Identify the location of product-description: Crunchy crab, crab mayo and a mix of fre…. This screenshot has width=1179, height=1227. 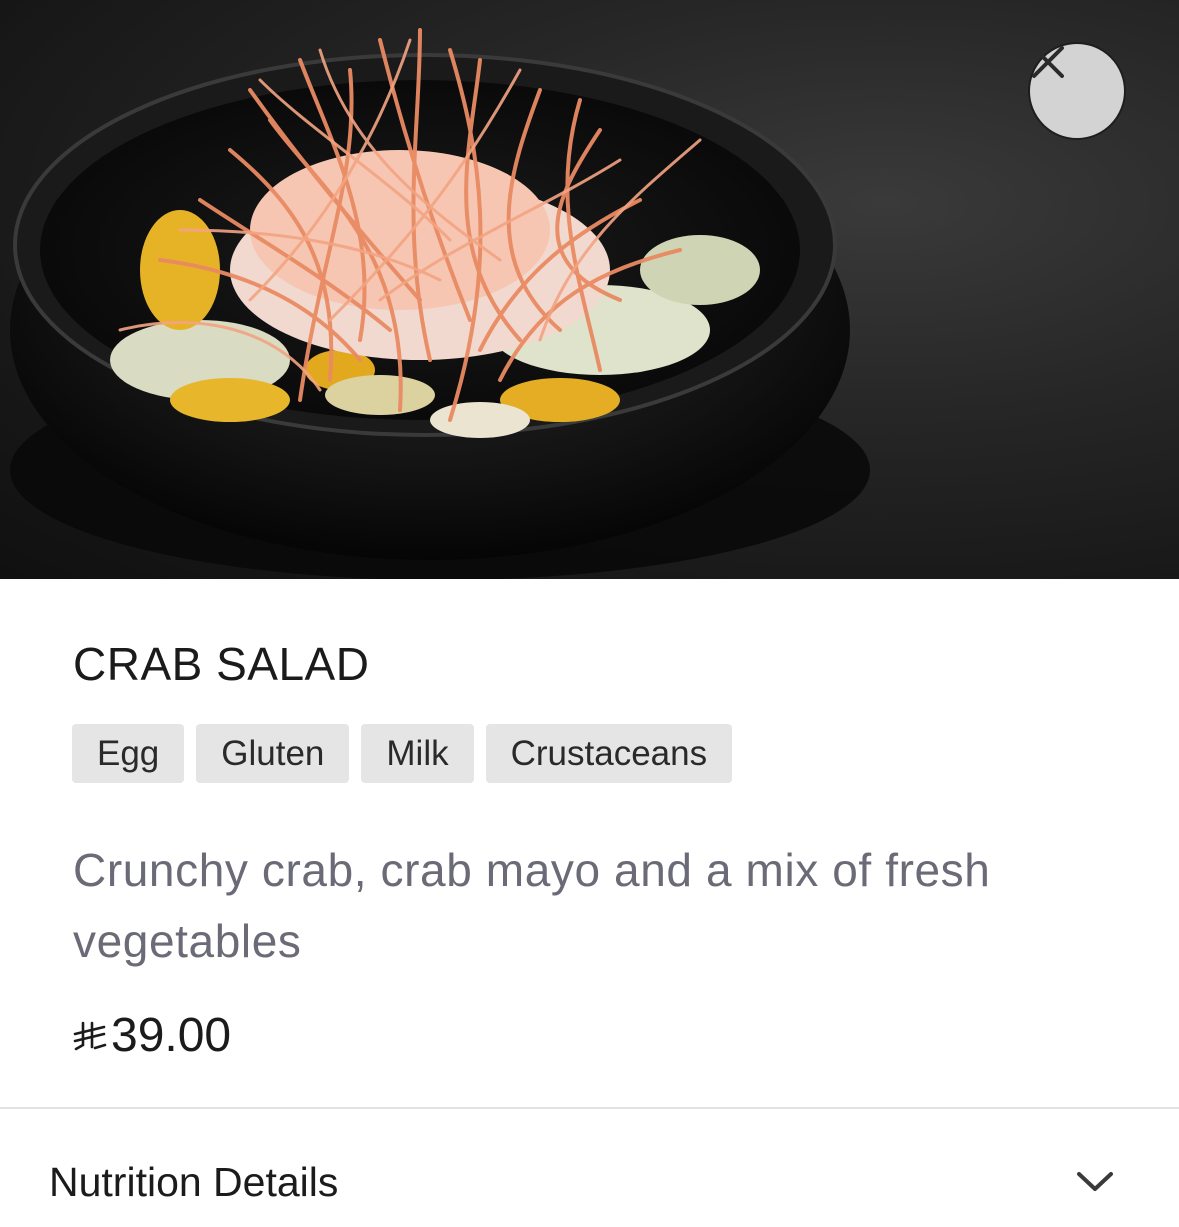
(532, 905).